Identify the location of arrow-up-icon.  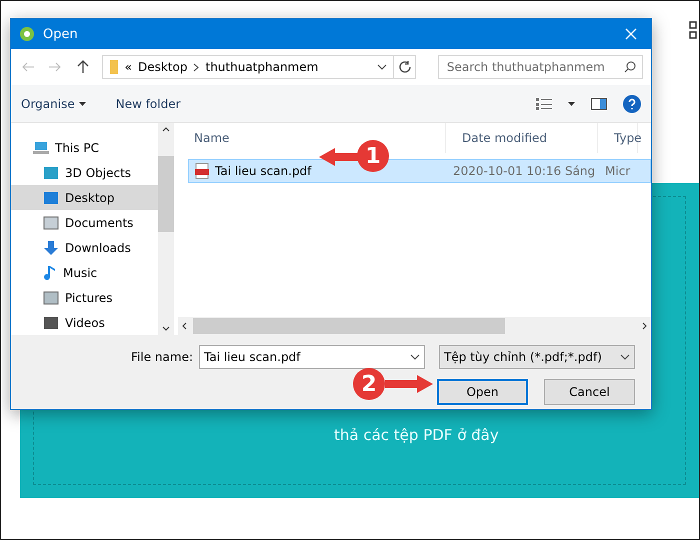
(82, 67).